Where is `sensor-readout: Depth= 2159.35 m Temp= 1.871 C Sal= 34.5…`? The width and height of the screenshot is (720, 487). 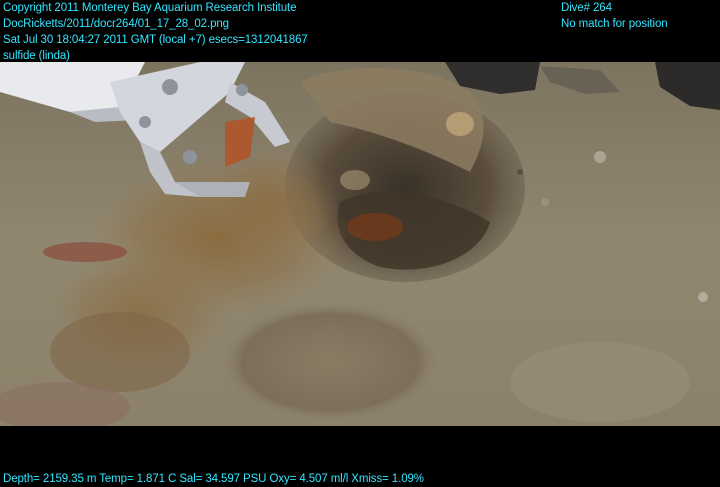 sensor-readout: Depth= 2159.35 m Temp= 1.871 C Sal= 34.5… is located at coordinates (213, 479).